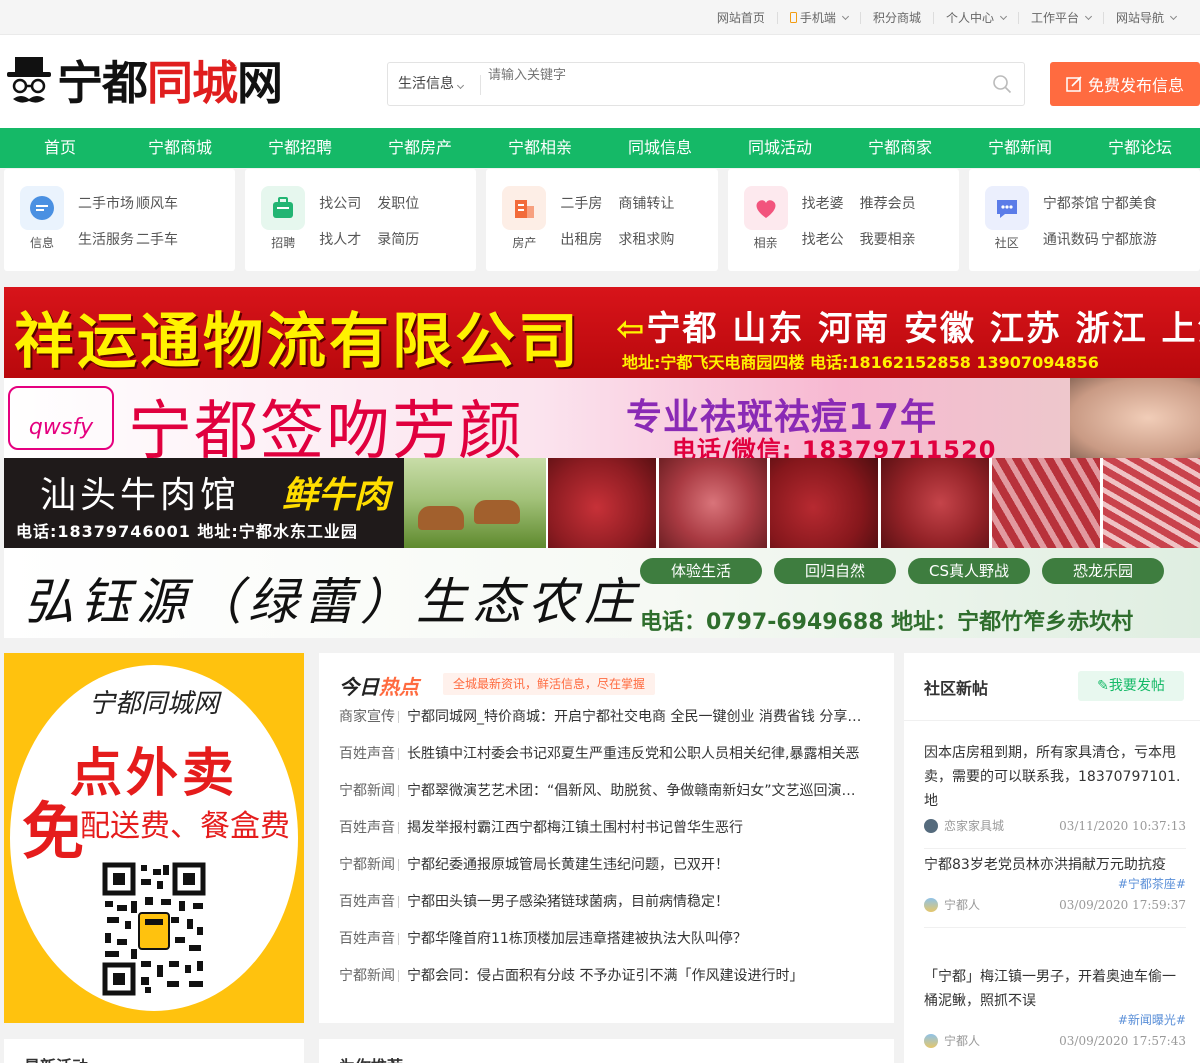 The image size is (1200, 1063). I want to click on top-link-site-nav: 网站导航, so click(1145, 17).